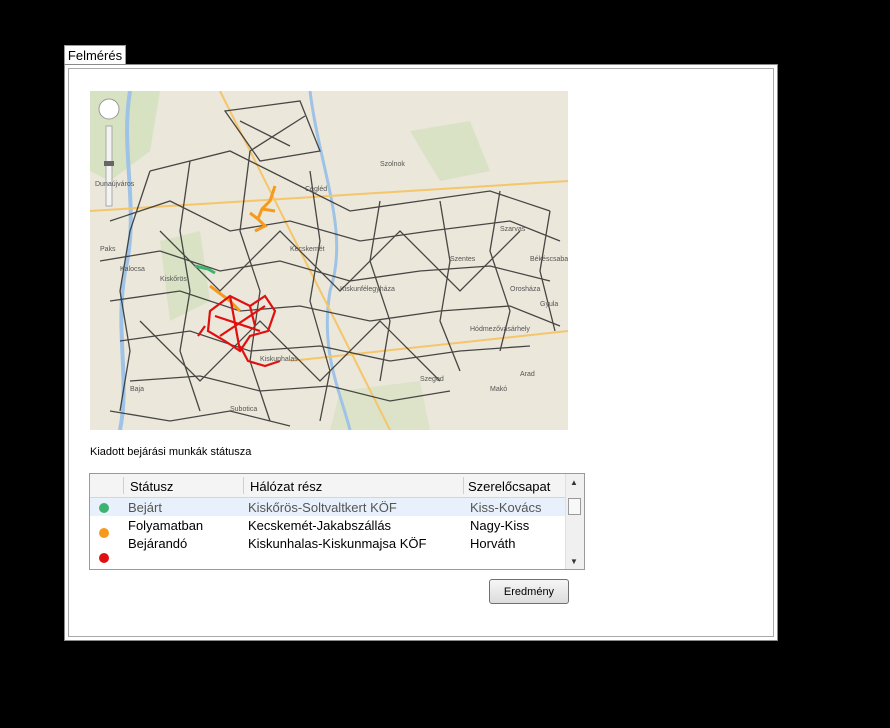 The image size is (890, 728). Describe the element at coordinates (574, 506) in the screenshot. I see `scroll-thumb` at that location.